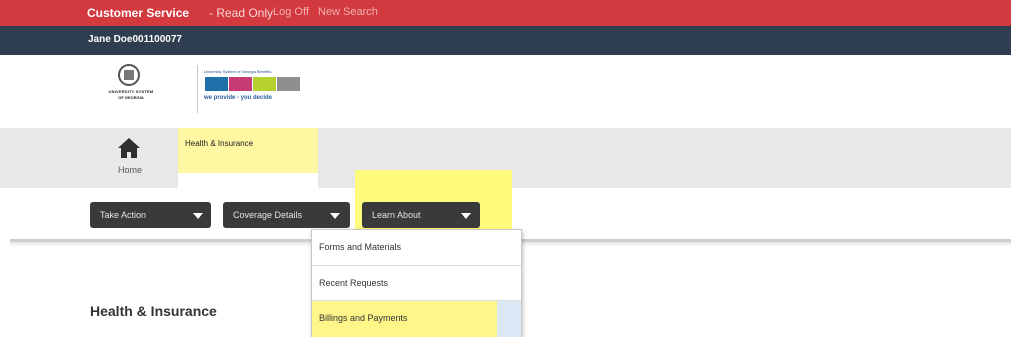 Image resolution: width=1011 pixels, height=337 pixels. What do you see at coordinates (131, 97) in the screenshot?
I see `usg-logo-line2: OF GEORGIA` at bounding box center [131, 97].